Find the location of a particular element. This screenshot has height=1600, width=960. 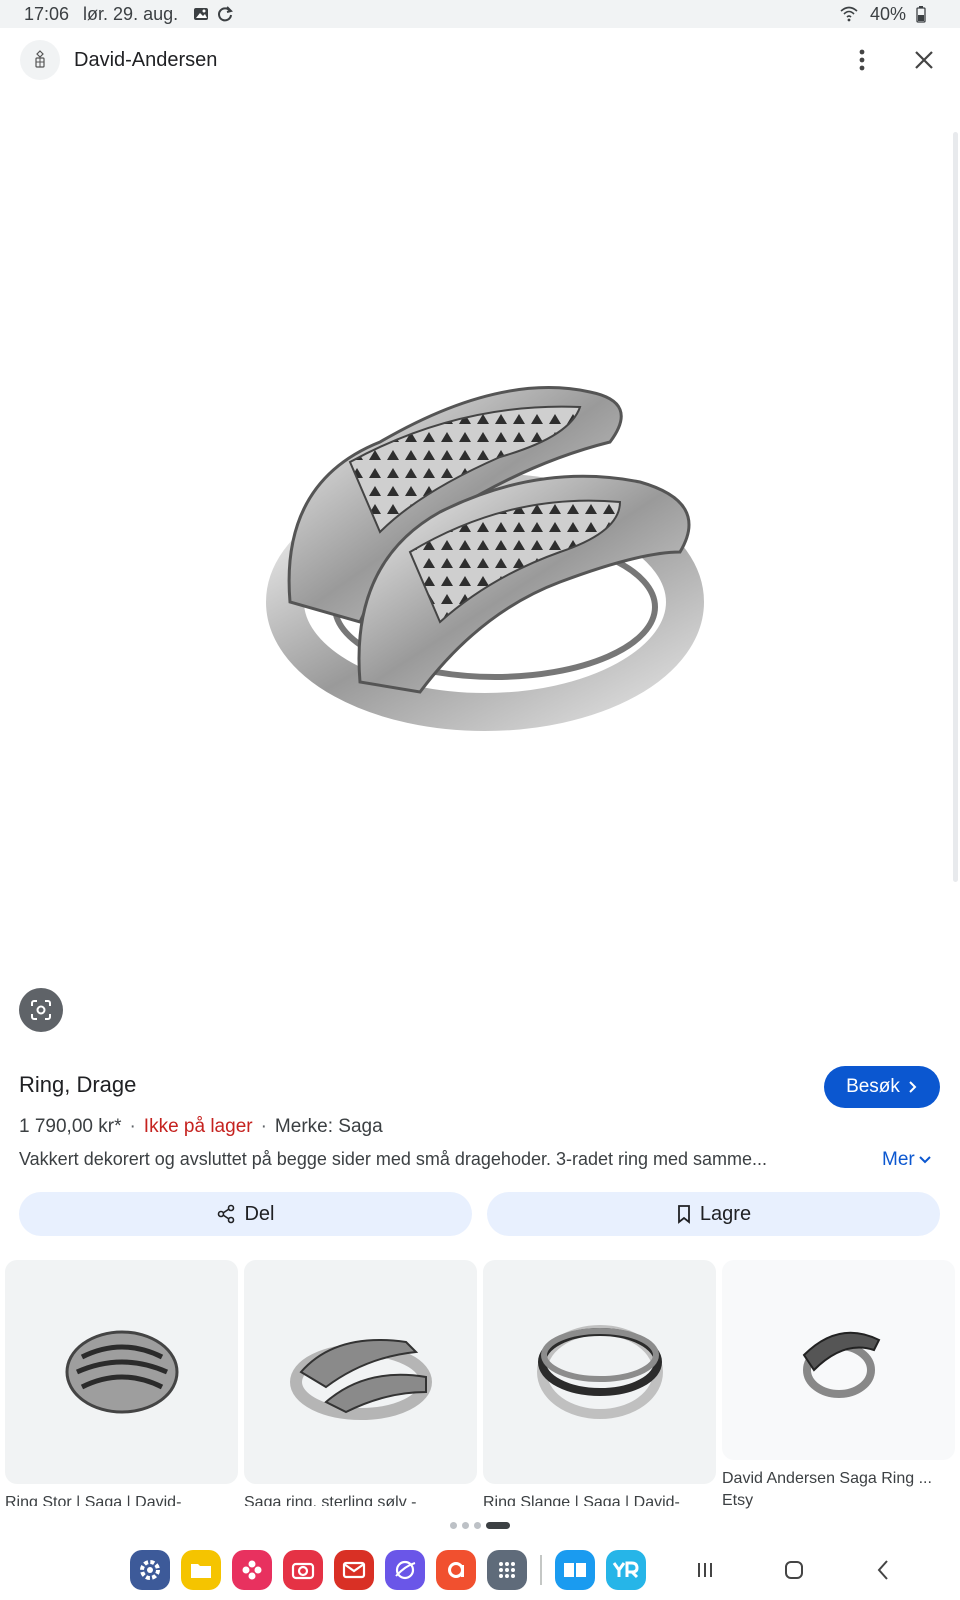

share-button: Del is located at coordinates (245, 1214).